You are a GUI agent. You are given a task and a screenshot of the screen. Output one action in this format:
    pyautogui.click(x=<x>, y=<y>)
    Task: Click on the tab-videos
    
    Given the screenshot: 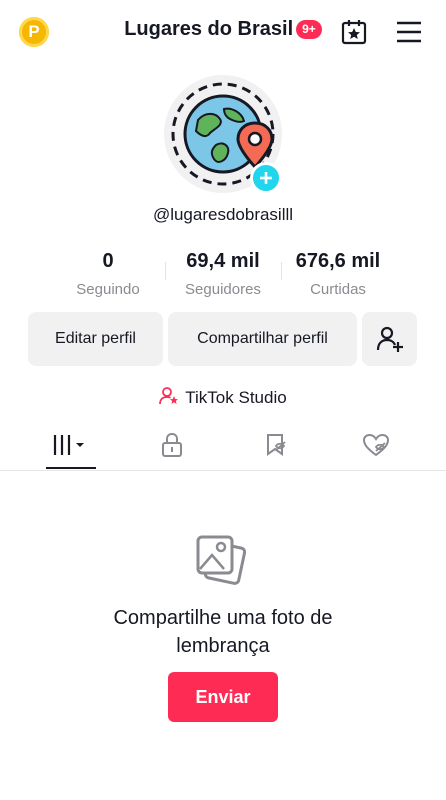 What is the action you would take?
    pyautogui.click(x=71, y=445)
    